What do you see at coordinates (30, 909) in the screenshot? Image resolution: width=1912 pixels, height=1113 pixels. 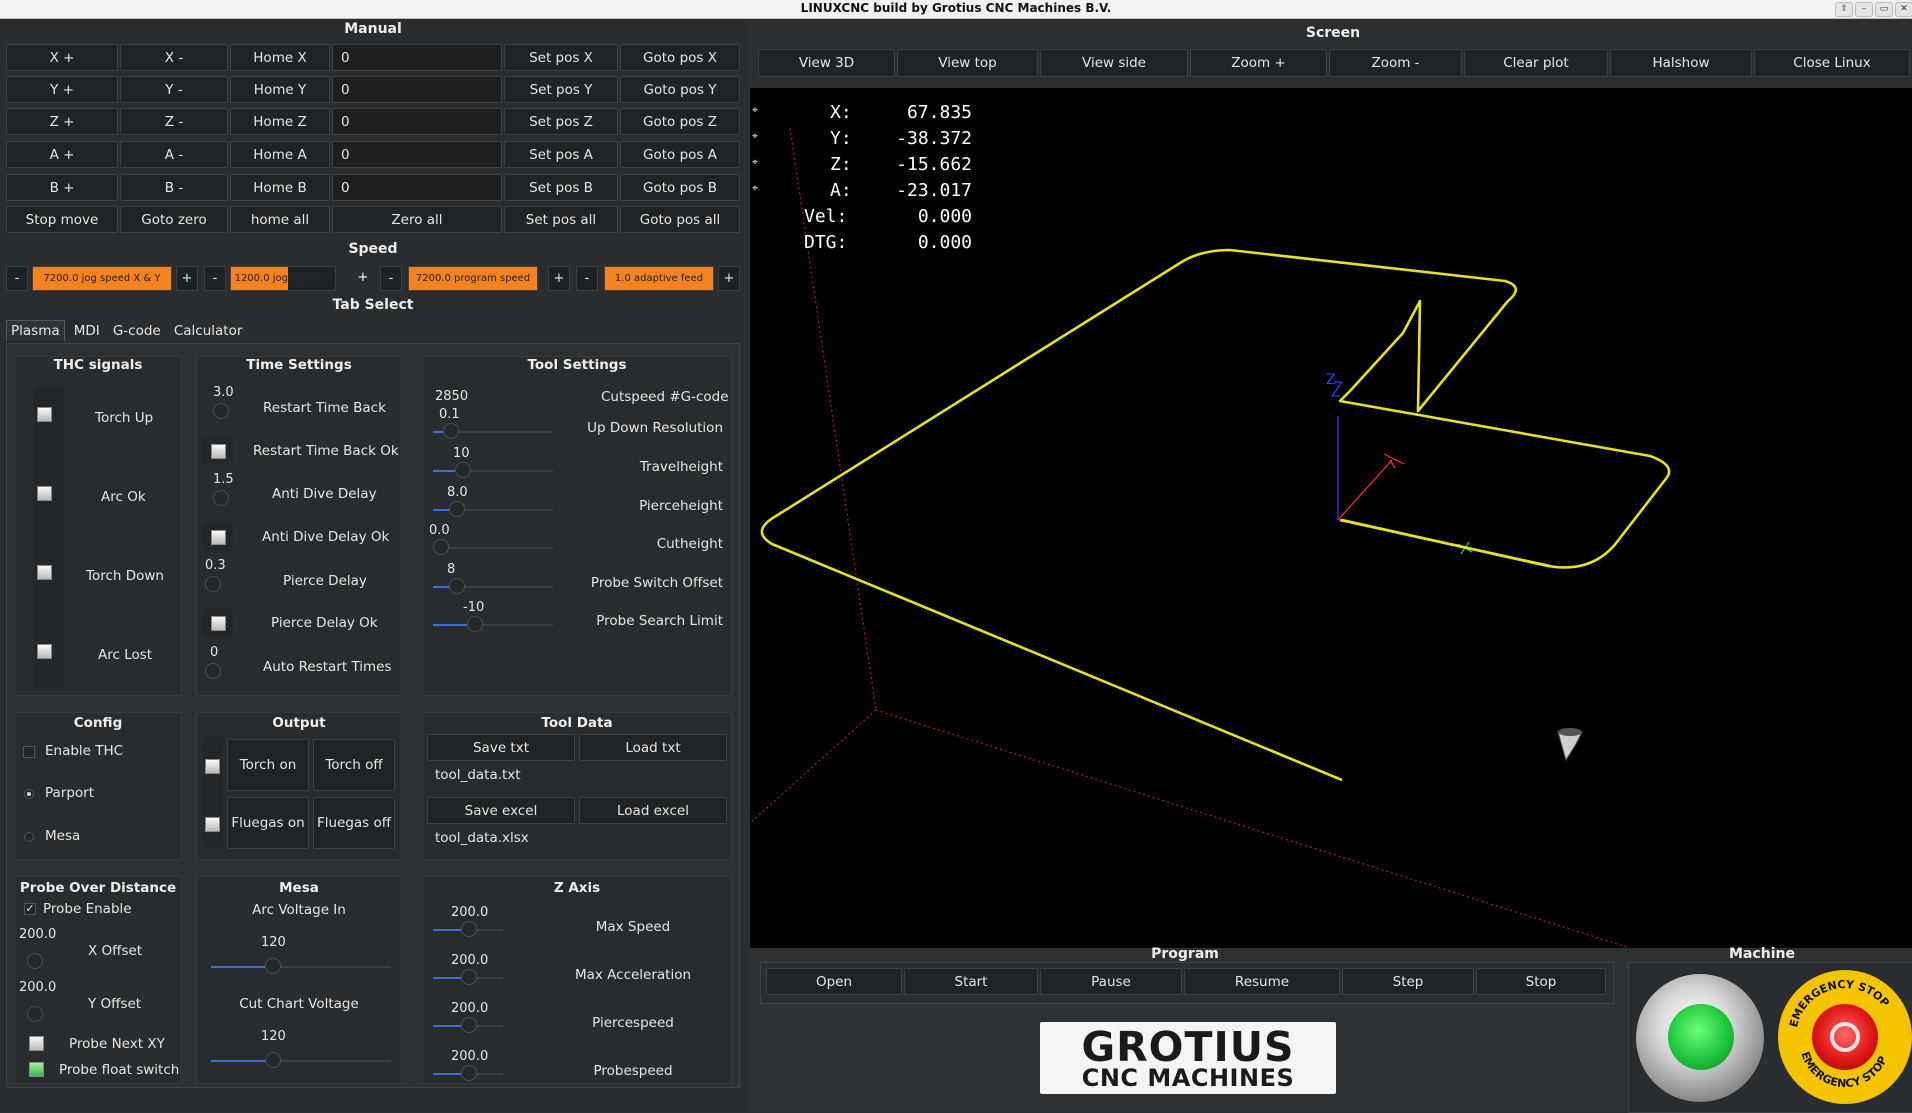 I see `probe-enable-checkbox: ✓` at bounding box center [30, 909].